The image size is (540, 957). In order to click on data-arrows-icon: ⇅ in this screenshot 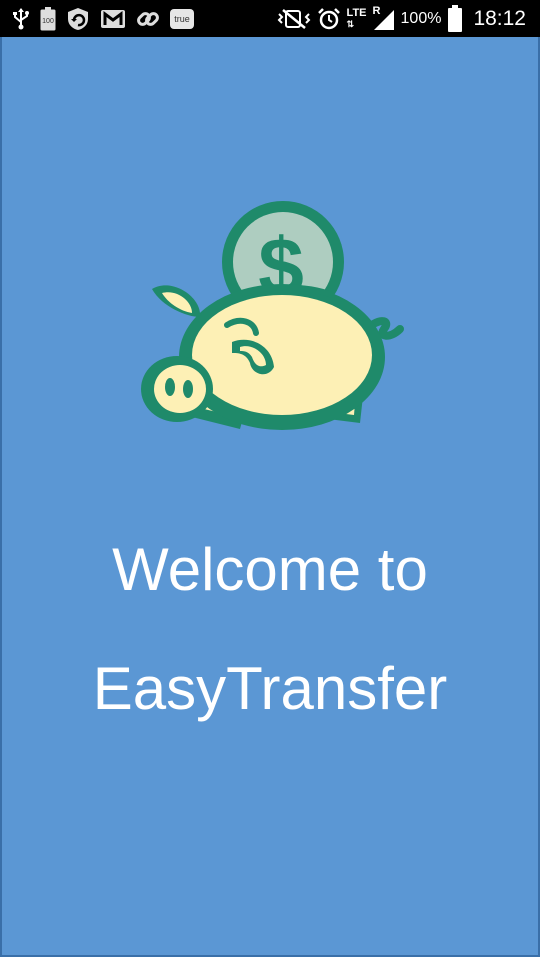, I will do `click(351, 24)`.